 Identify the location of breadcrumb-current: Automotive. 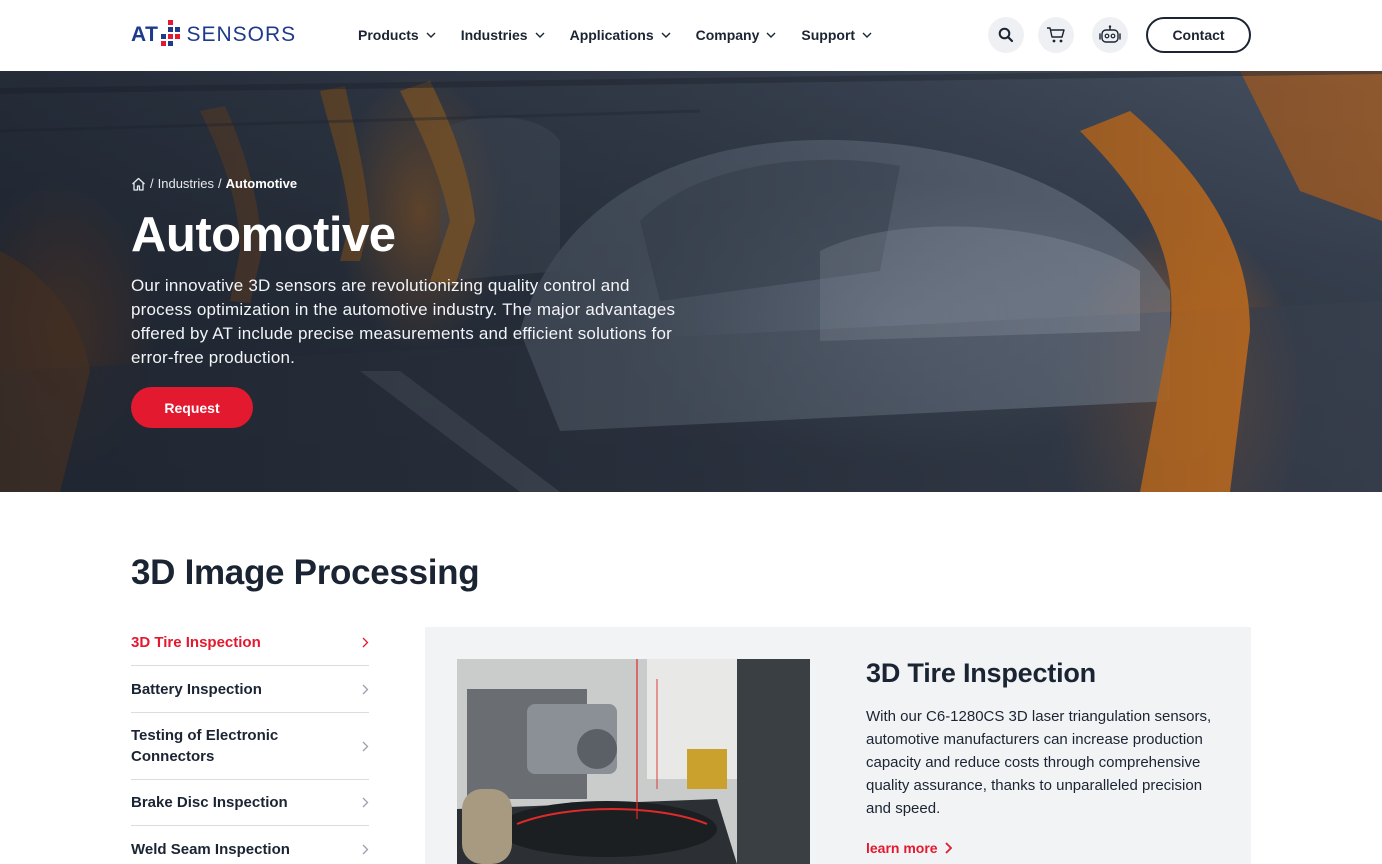
(261, 183).